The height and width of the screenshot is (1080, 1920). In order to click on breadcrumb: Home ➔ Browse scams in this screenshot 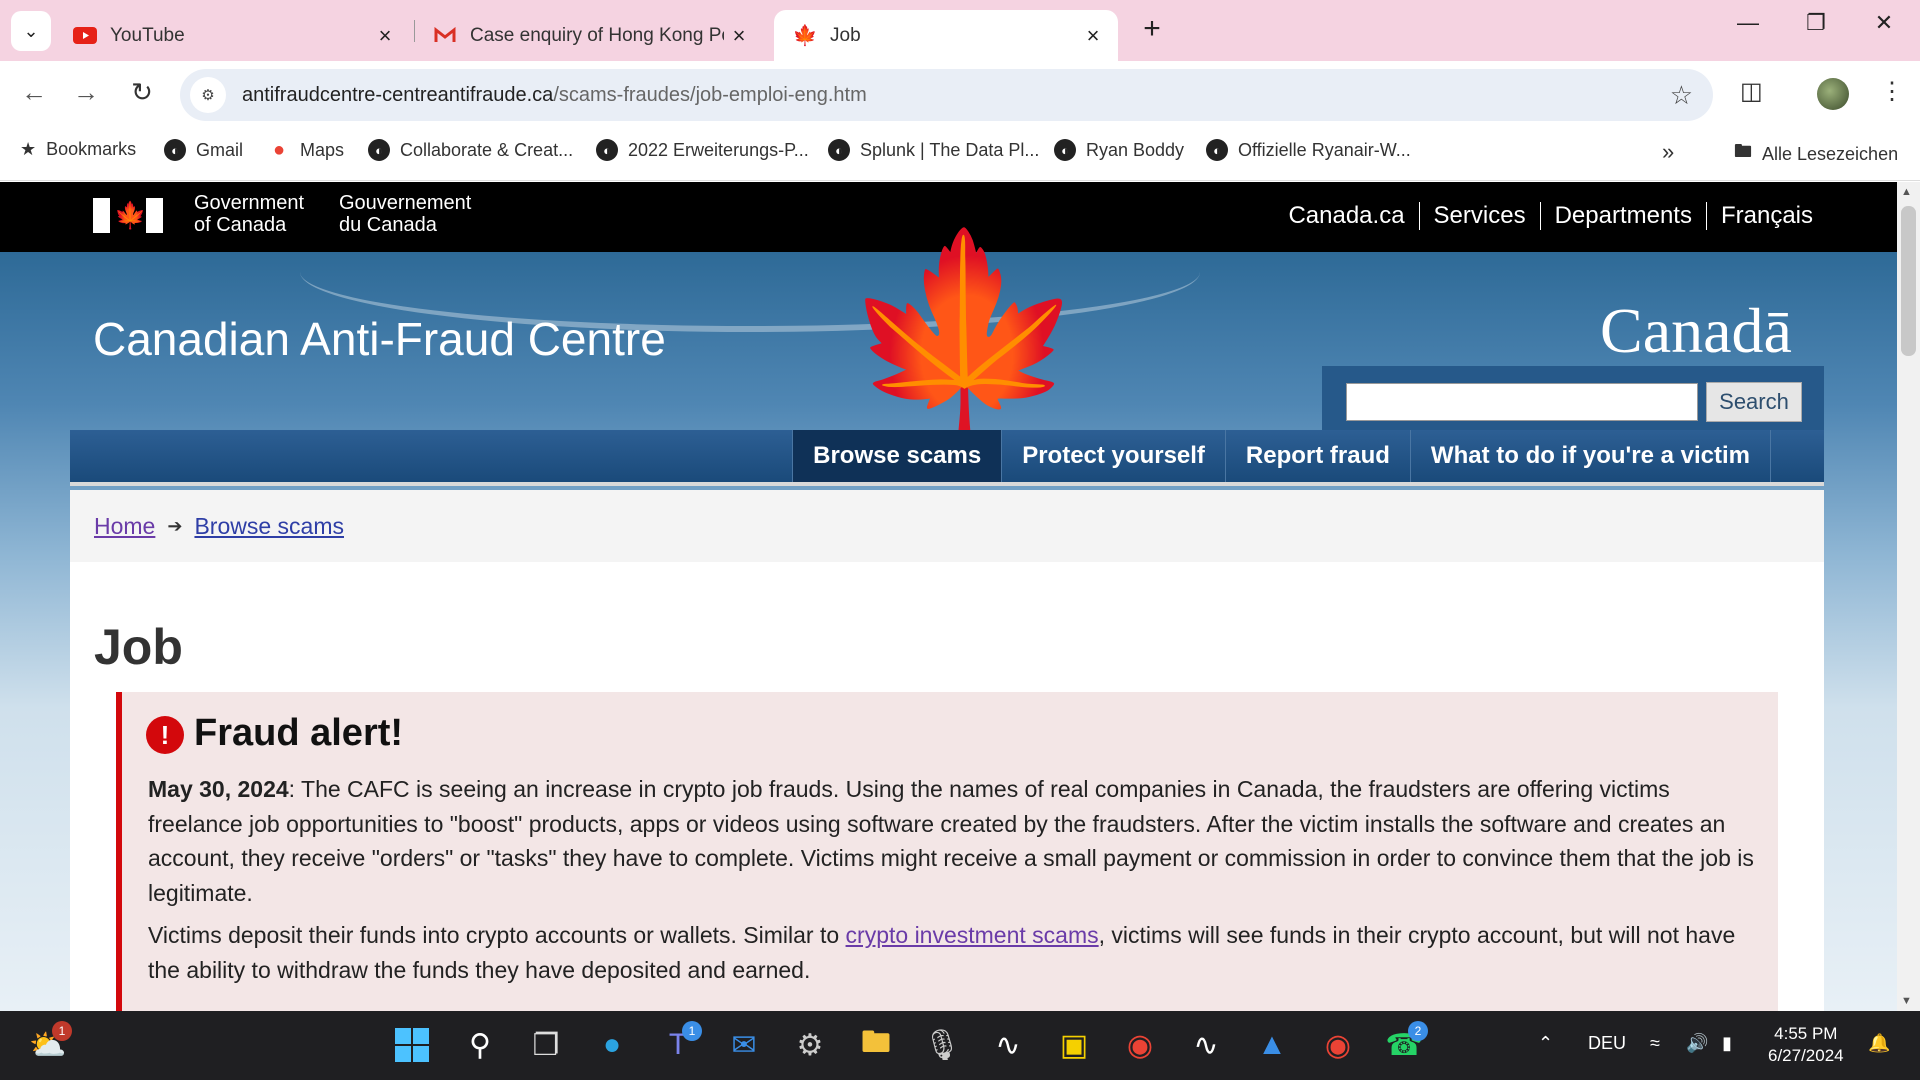, I will do `click(947, 526)`.